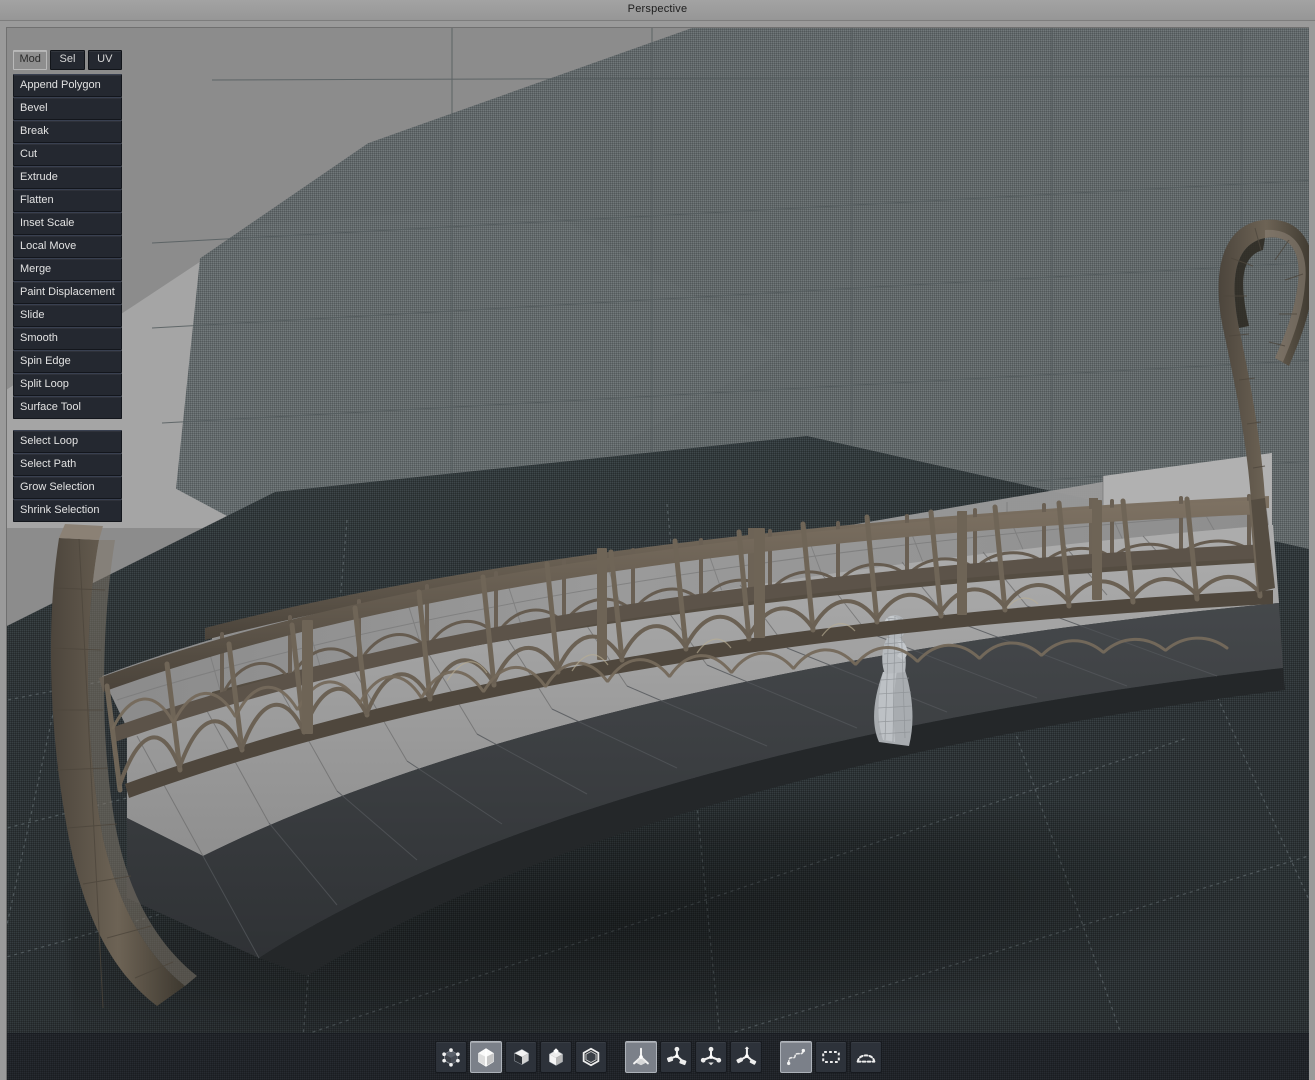 The width and height of the screenshot is (1315, 1080). I want to click on tab-uv: UV, so click(104, 60).